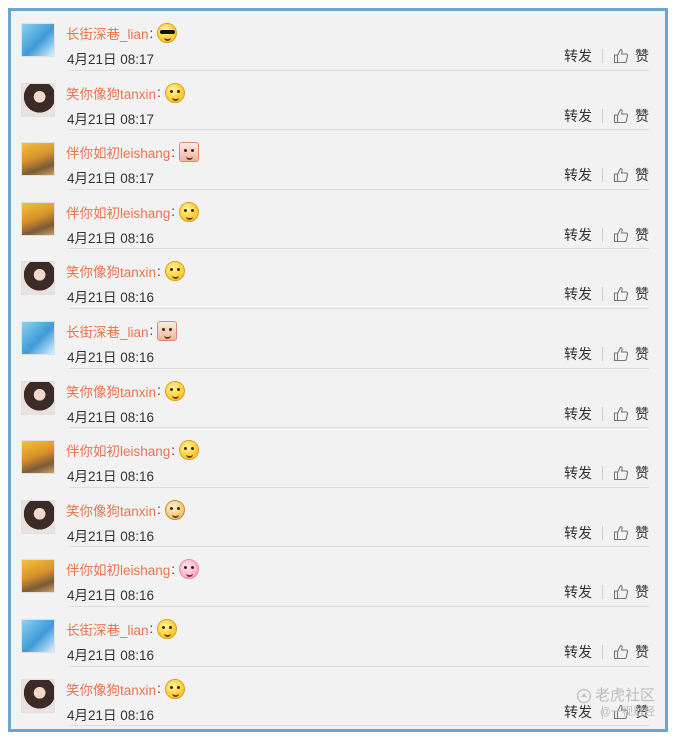 This screenshot has height=740, width=680. Describe the element at coordinates (189, 211) in the screenshot. I see `giggle-emoji-icon` at that location.